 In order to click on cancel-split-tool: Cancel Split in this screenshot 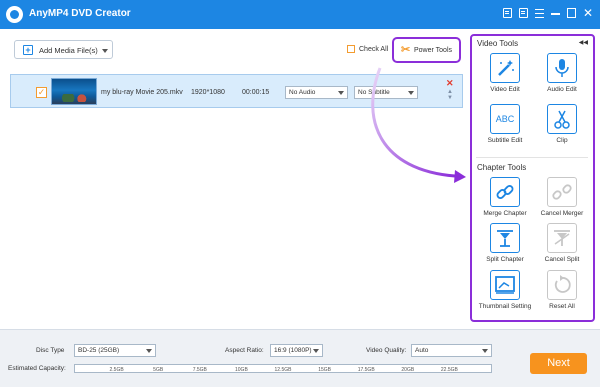, I will do `click(562, 243)`.